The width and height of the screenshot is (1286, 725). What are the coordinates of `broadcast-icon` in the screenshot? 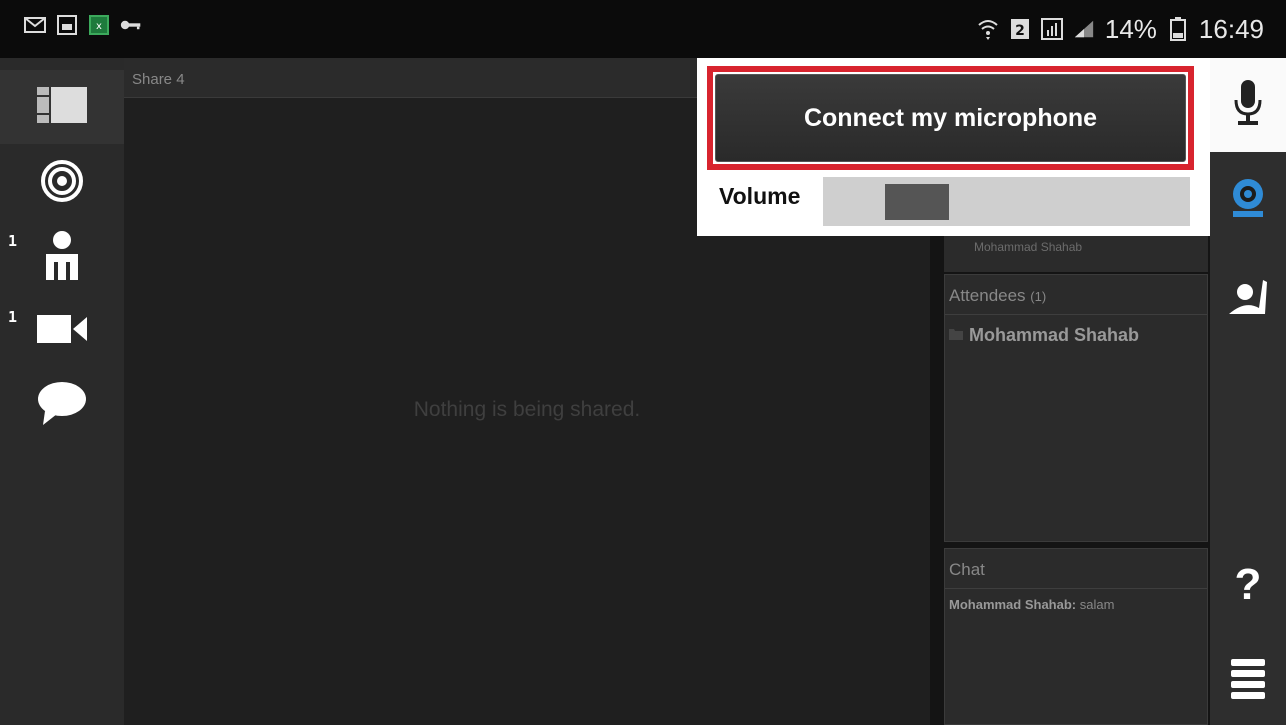 It's located at (62, 183).